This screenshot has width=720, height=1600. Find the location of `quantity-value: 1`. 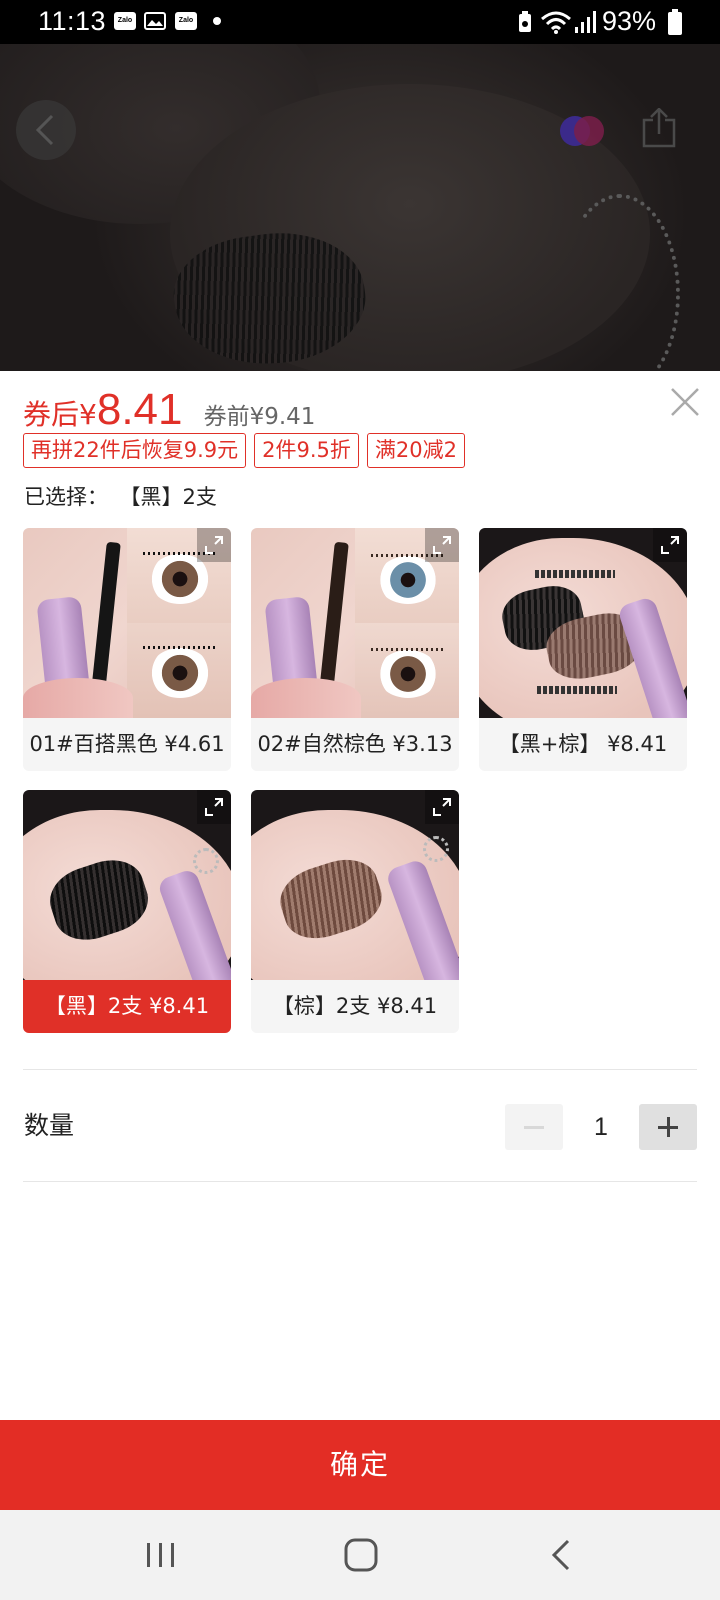

quantity-value: 1 is located at coordinates (601, 1127).